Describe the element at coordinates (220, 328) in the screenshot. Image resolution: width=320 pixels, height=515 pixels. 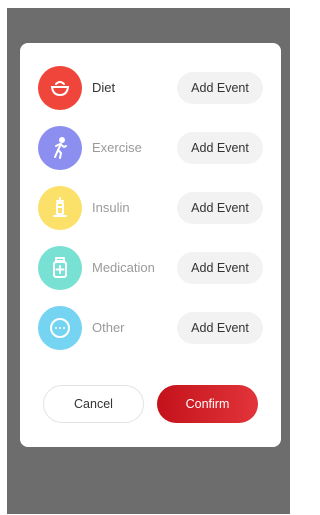
I see `add-other-event-button: Add Event` at that location.